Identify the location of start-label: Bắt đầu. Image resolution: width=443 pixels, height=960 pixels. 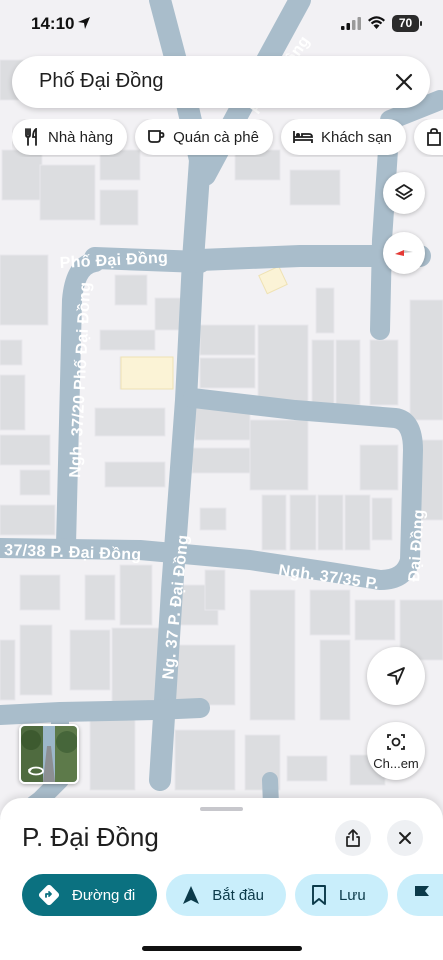
(238, 895).